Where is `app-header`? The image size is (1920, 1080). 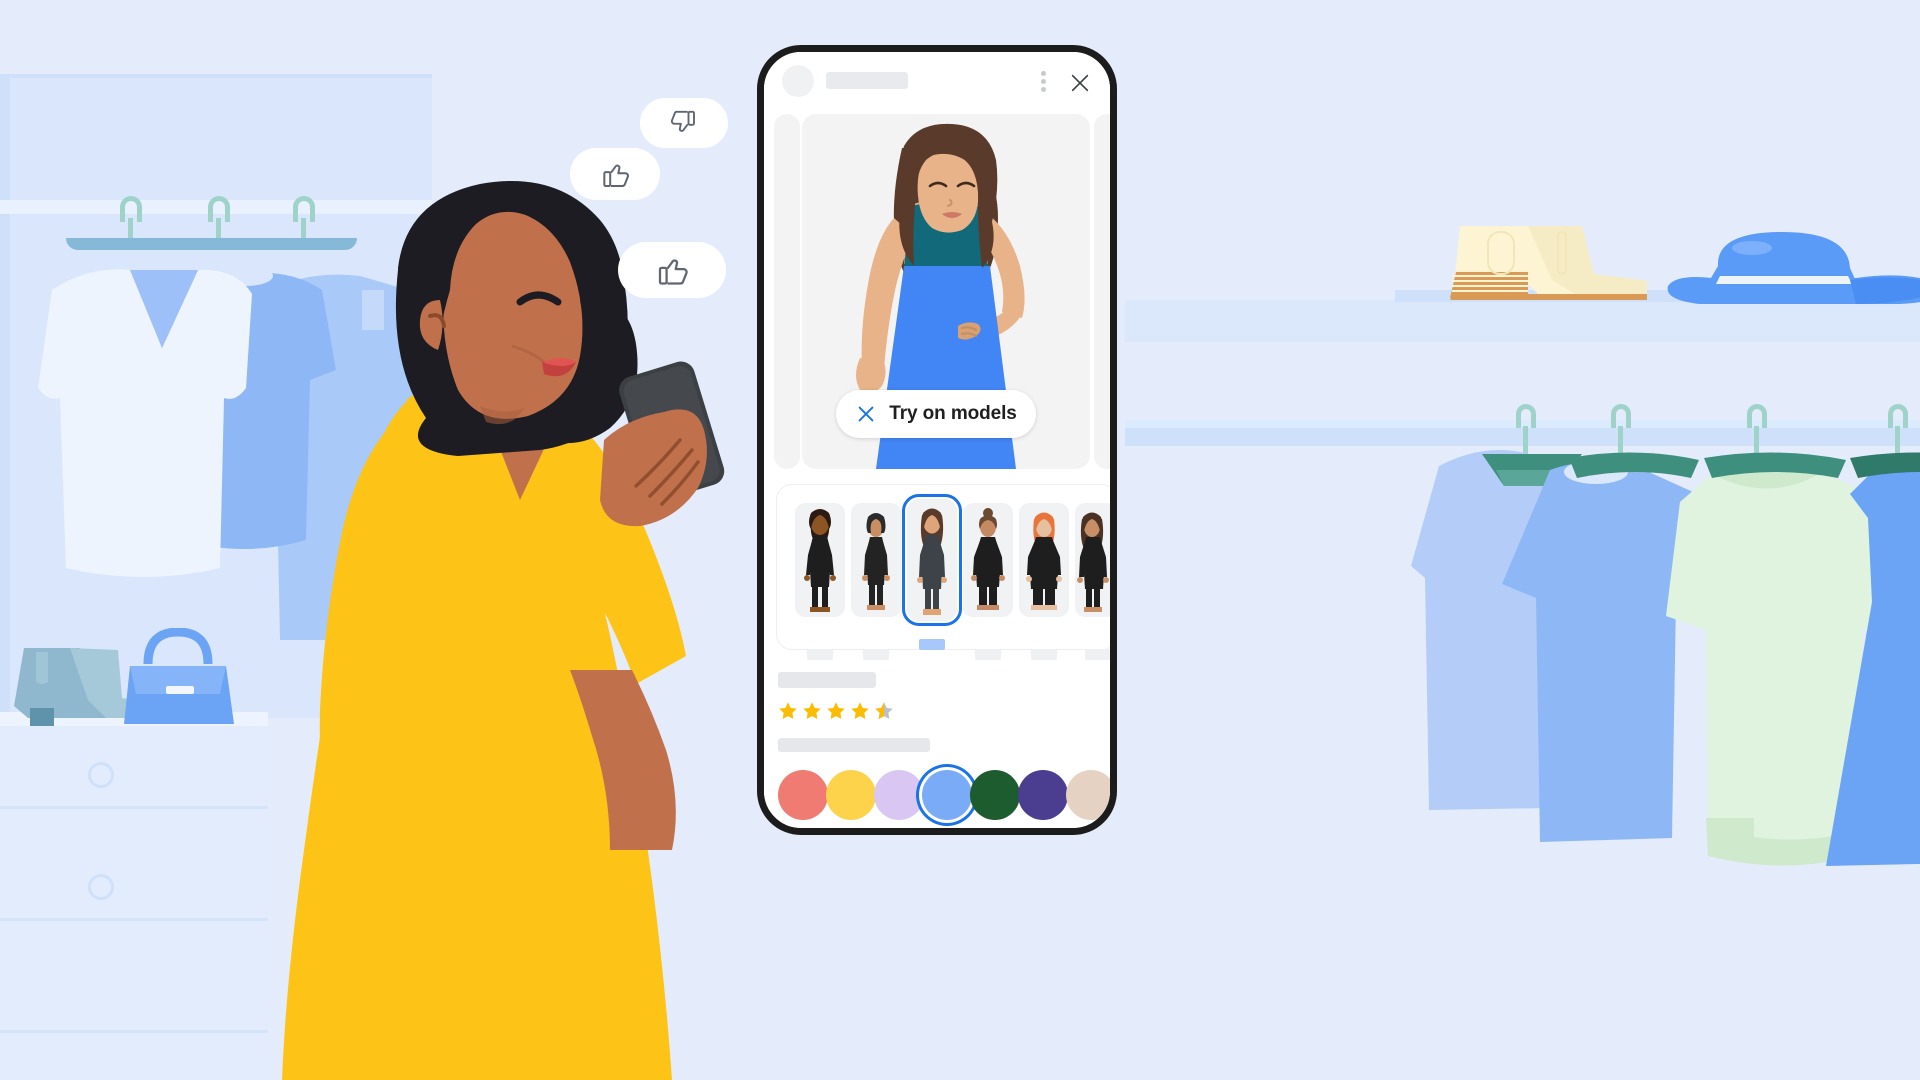
app-header is located at coordinates (937, 79).